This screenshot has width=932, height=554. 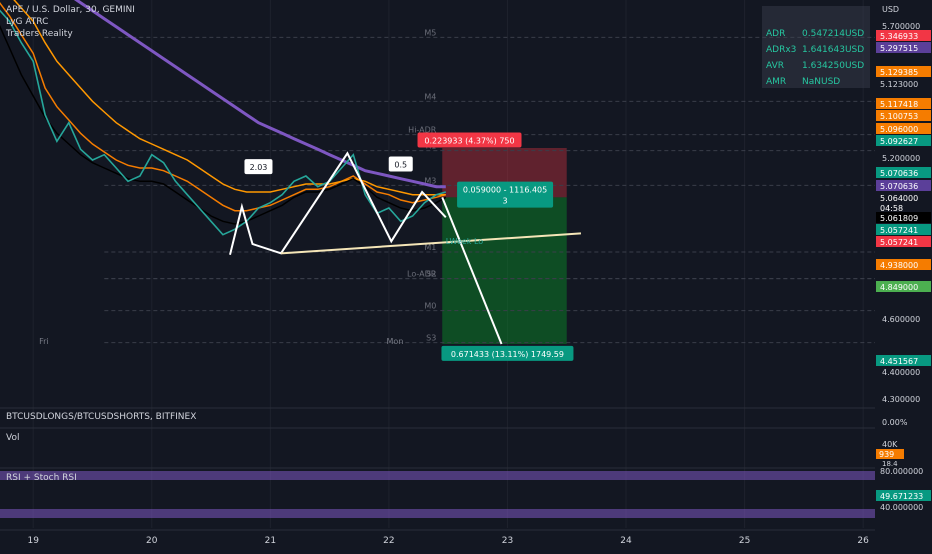 I want to click on axis-currency: USD, so click(x=890, y=9).